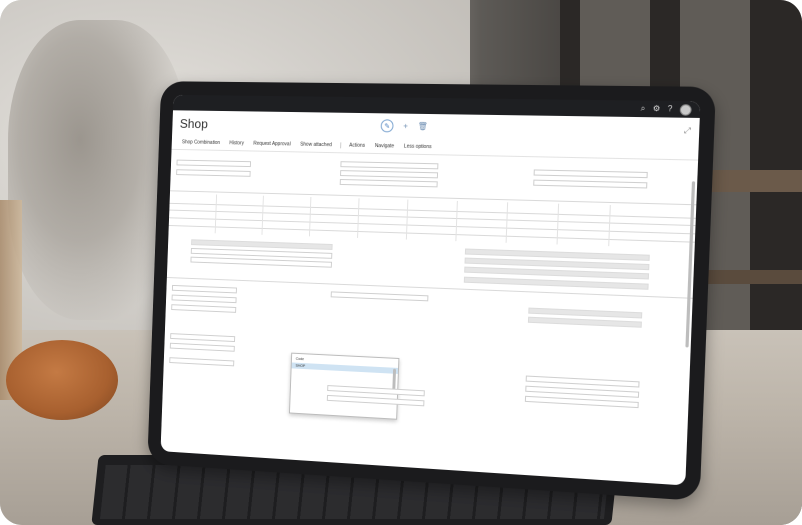  What do you see at coordinates (387, 126) in the screenshot?
I see `edit-icon: ✎` at bounding box center [387, 126].